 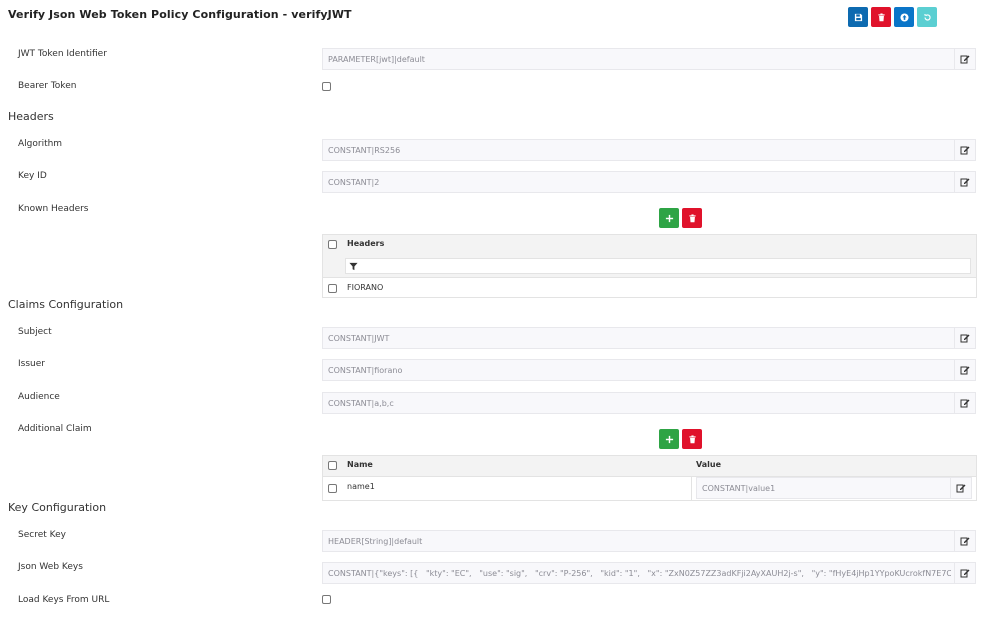 I want to click on delete-claim-button, so click(x=692, y=439).